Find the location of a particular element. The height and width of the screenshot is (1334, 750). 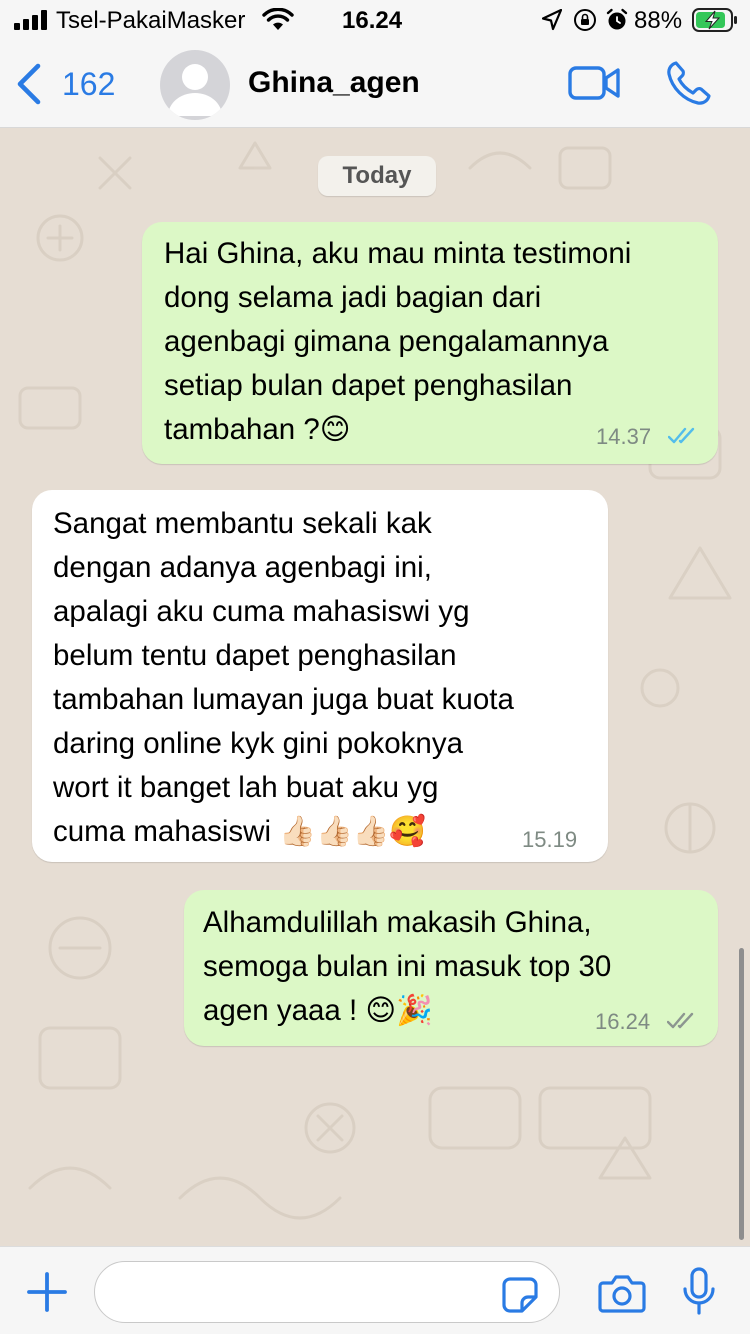

read-receipt-icon is located at coordinates (681, 435).